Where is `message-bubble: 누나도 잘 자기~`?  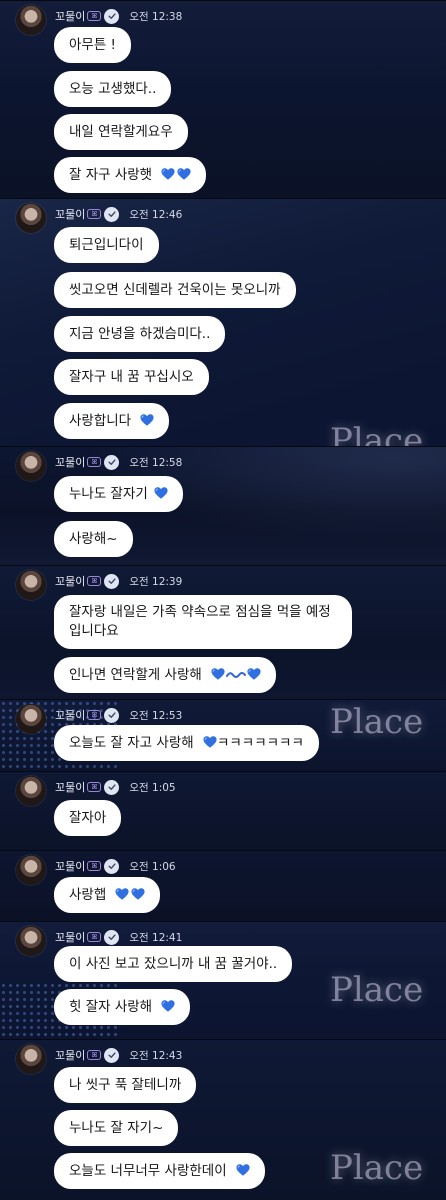
message-bubble: 누나도 잘 자기~ is located at coordinates (116, 1128).